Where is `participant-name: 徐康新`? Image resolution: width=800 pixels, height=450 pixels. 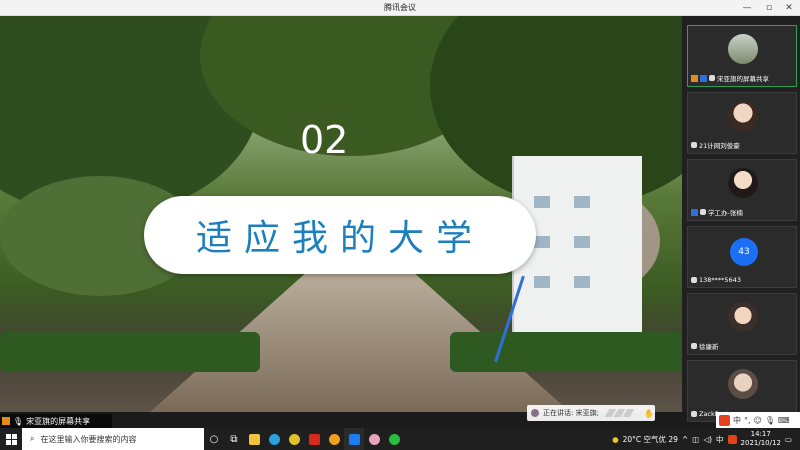
participant-name: 徐康新 is located at coordinates (709, 347).